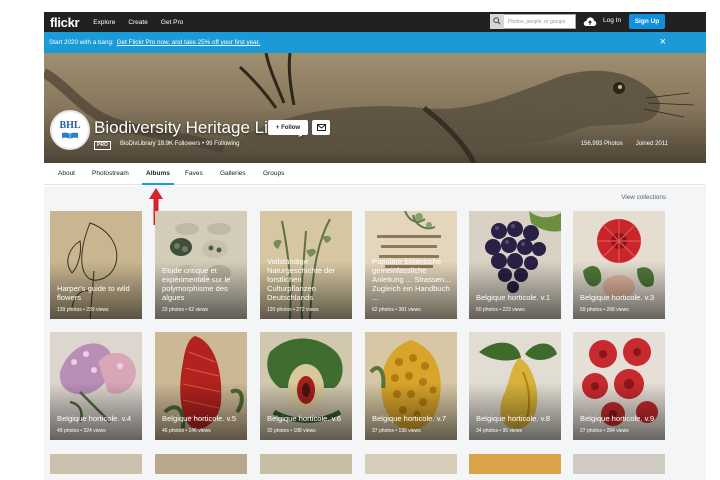 Image resolution: width=720 pixels, height=480 pixels. I want to click on nav-get-pro: Get Pro, so click(172, 22).